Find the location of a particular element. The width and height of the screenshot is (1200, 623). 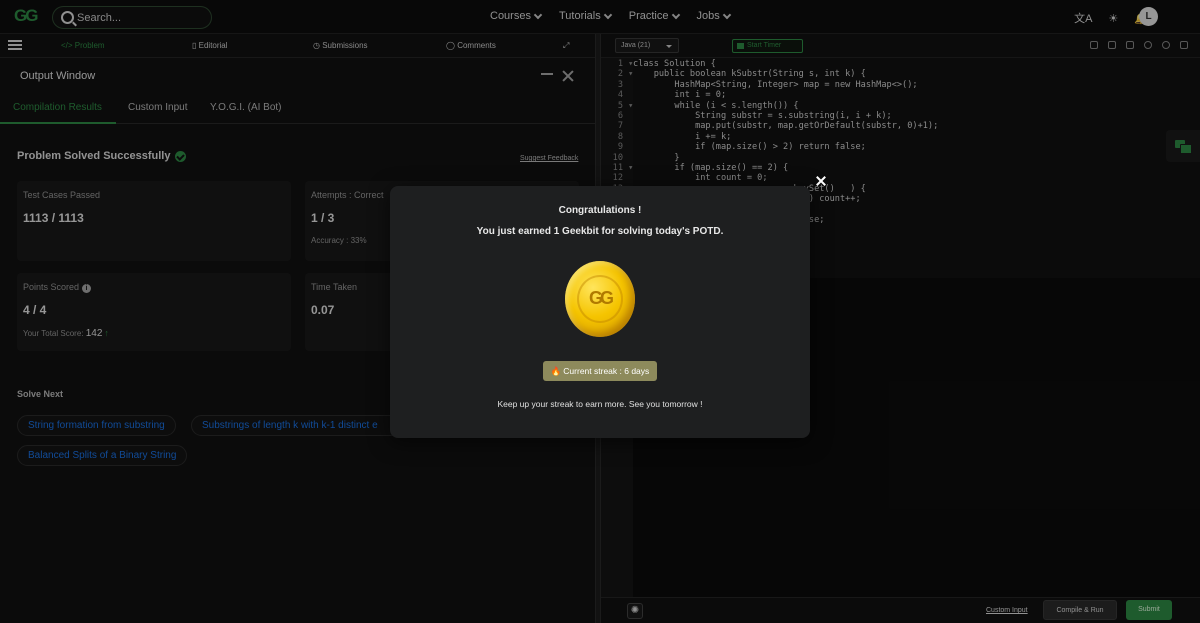

geekbit-coin-icon: GG is located at coordinates (600, 299).